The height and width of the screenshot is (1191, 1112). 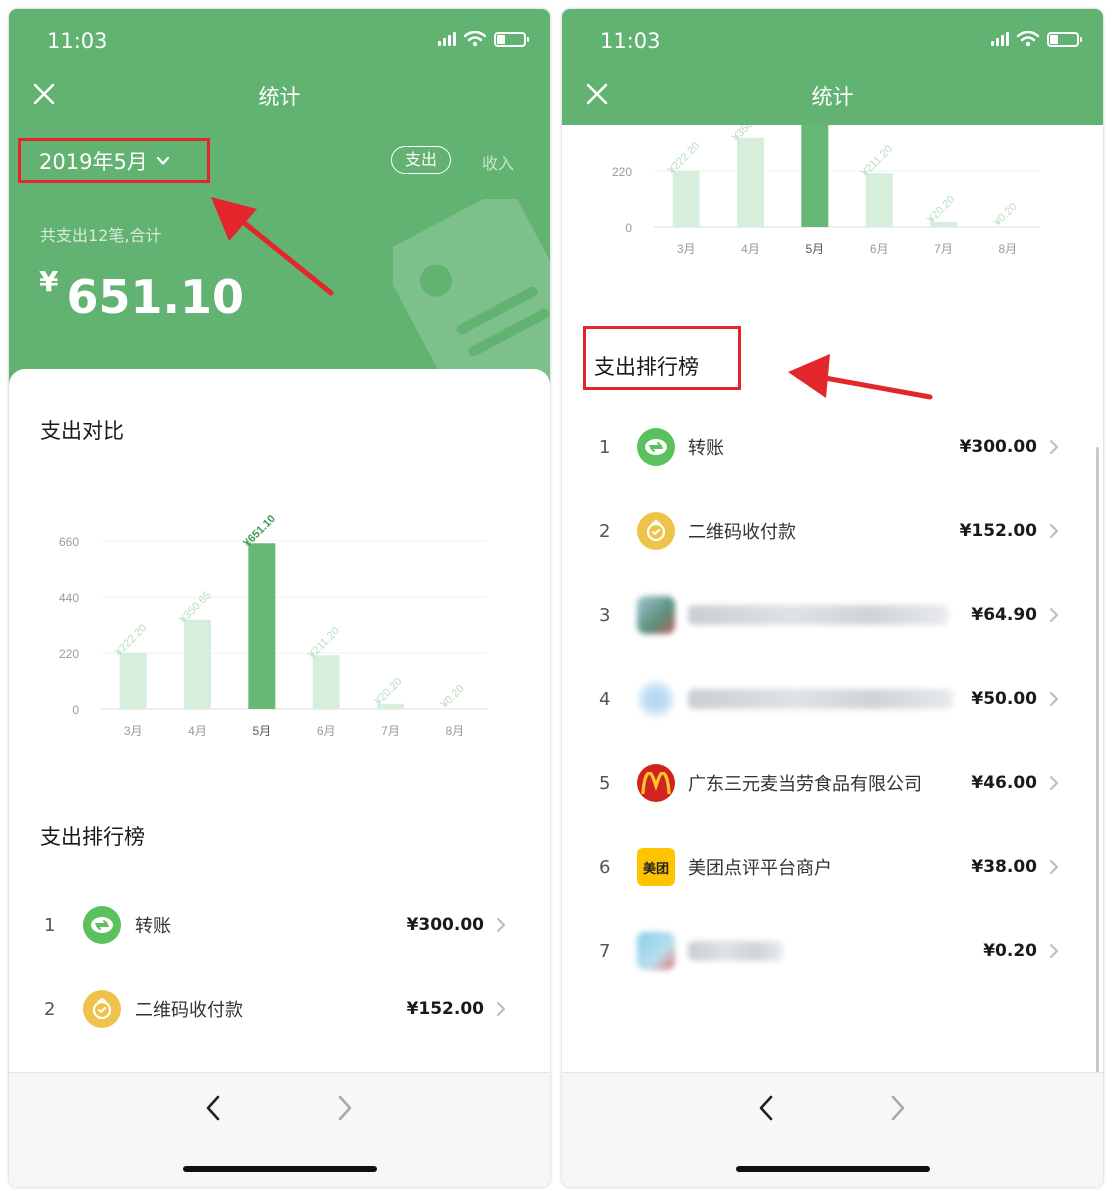 What do you see at coordinates (421, 160) in the screenshot?
I see `expense-toggle: 支出` at bounding box center [421, 160].